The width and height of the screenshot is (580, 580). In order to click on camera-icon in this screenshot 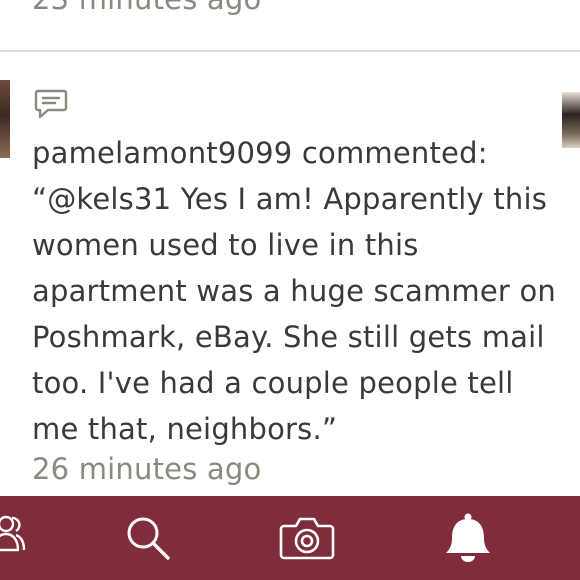, I will do `click(307, 538)`.